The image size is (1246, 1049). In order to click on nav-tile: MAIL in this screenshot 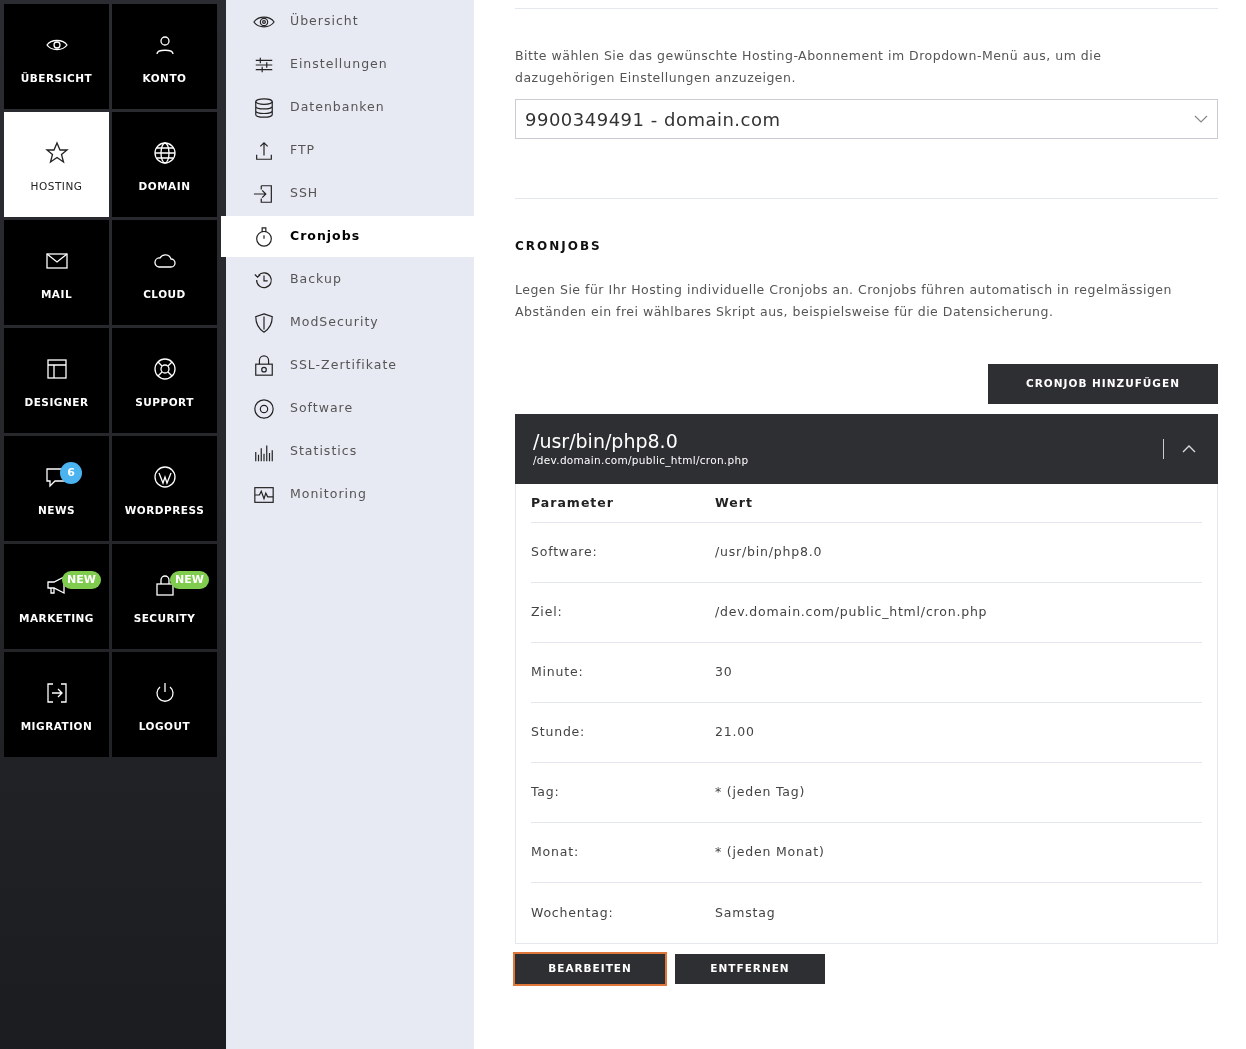, I will do `click(56, 272)`.